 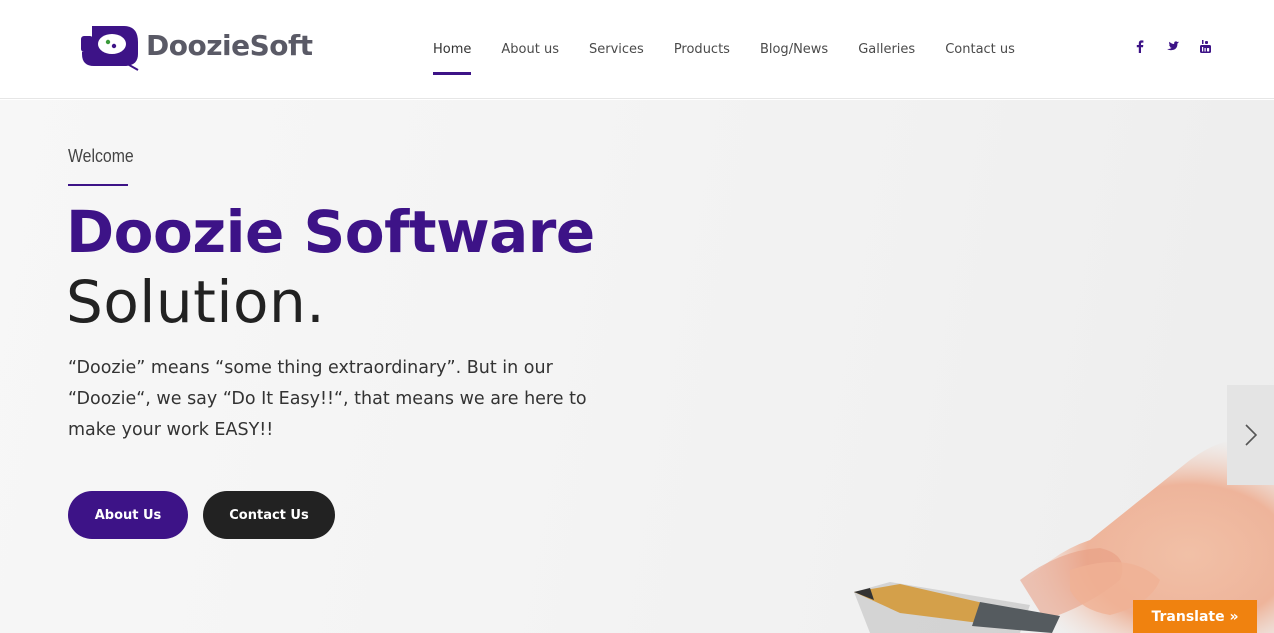 I want to click on eyebrow-underline, so click(x=98, y=185).